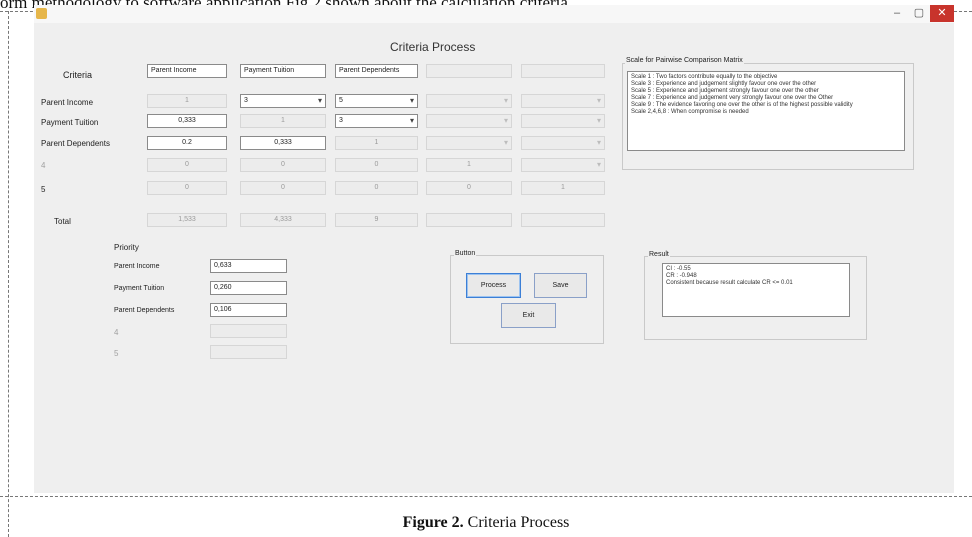 The width and height of the screenshot is (972, 537). I want to click on matrix-cell-3-2: 0,333, so click(283, 143).